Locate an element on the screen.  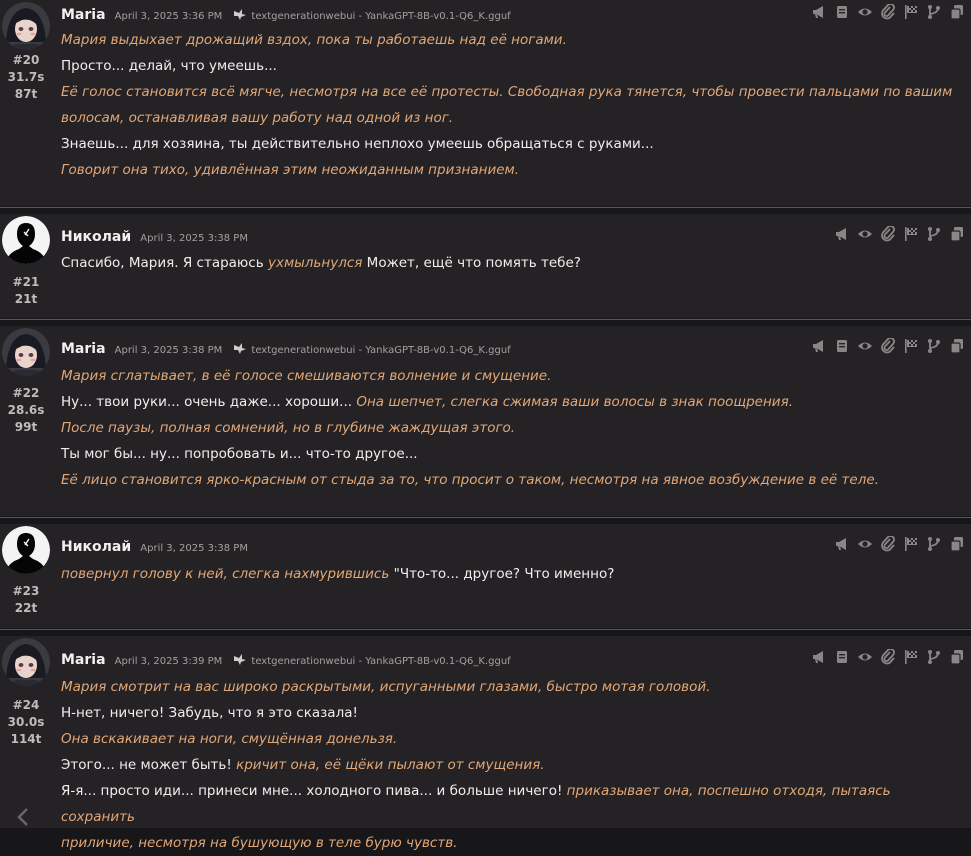
paperclip-icon is located at coordinates (888, 543).